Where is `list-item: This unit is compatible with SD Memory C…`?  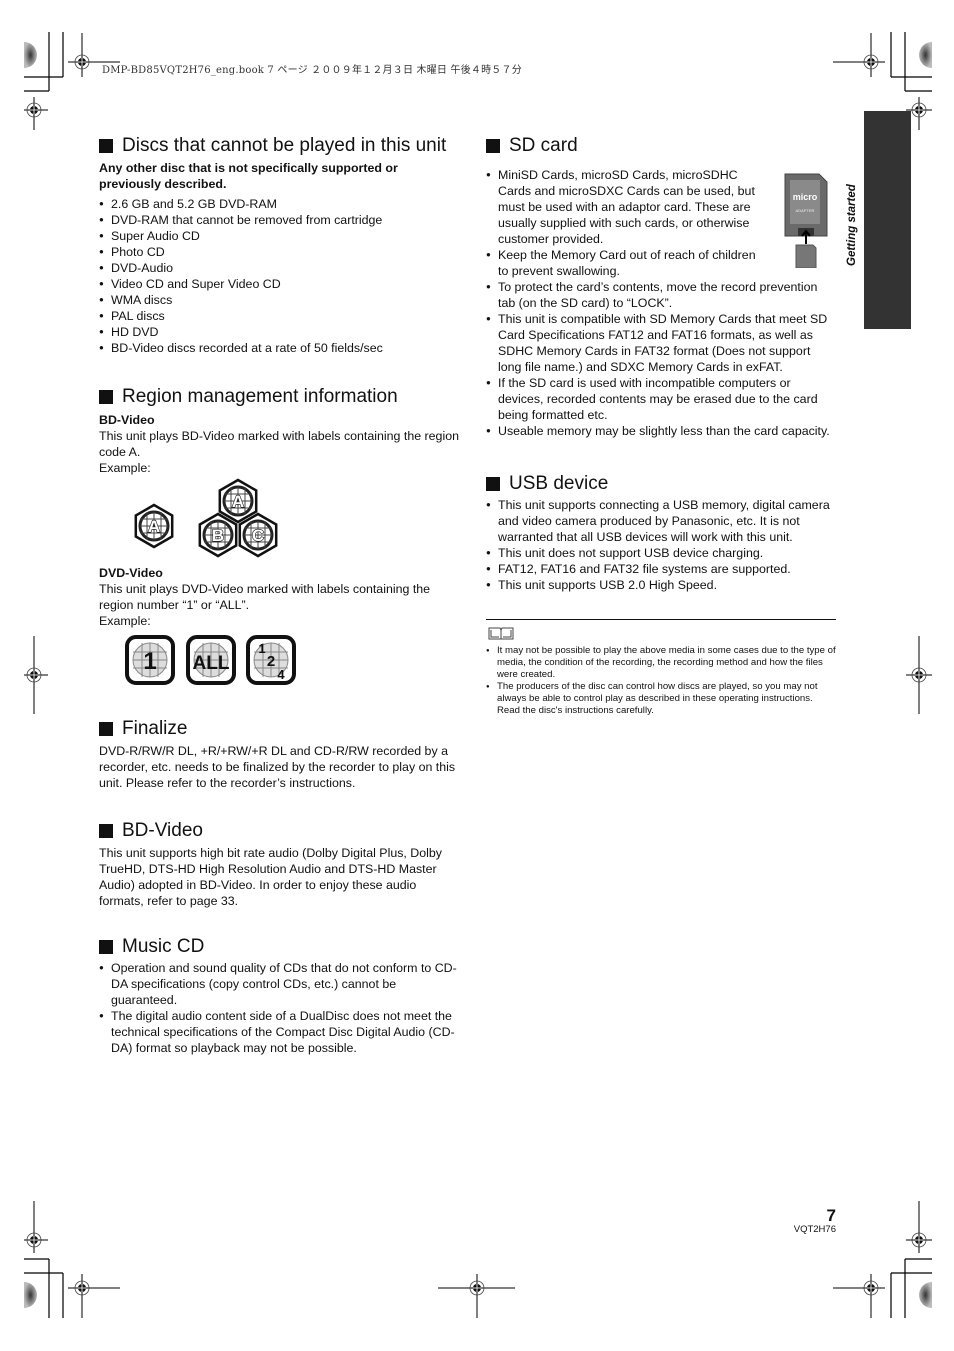
list-item: This unit is compatible with SD Memory C… is located at coordinates (661, 343).